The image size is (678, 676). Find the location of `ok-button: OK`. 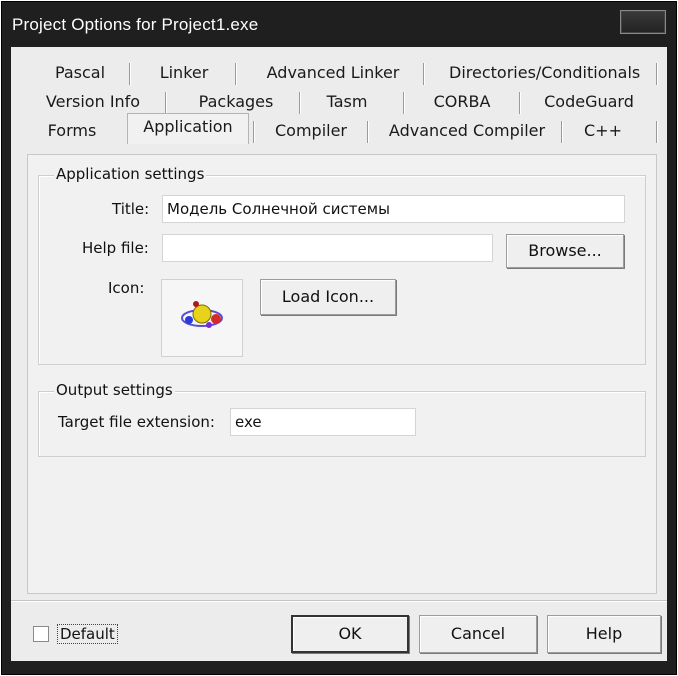

ok-button: OK is located at coordinates (350, 634).